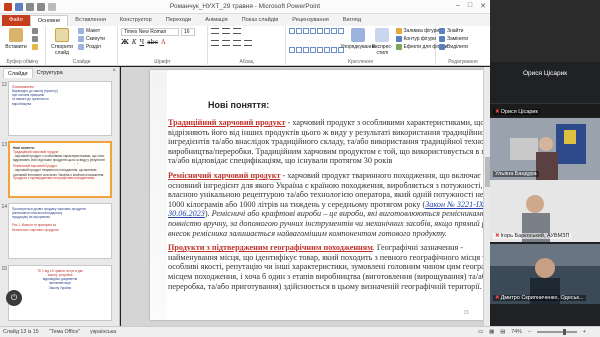 The height and width of the screenshot is (337, 600). I want to click on italic-button: К, so click(134, 42).